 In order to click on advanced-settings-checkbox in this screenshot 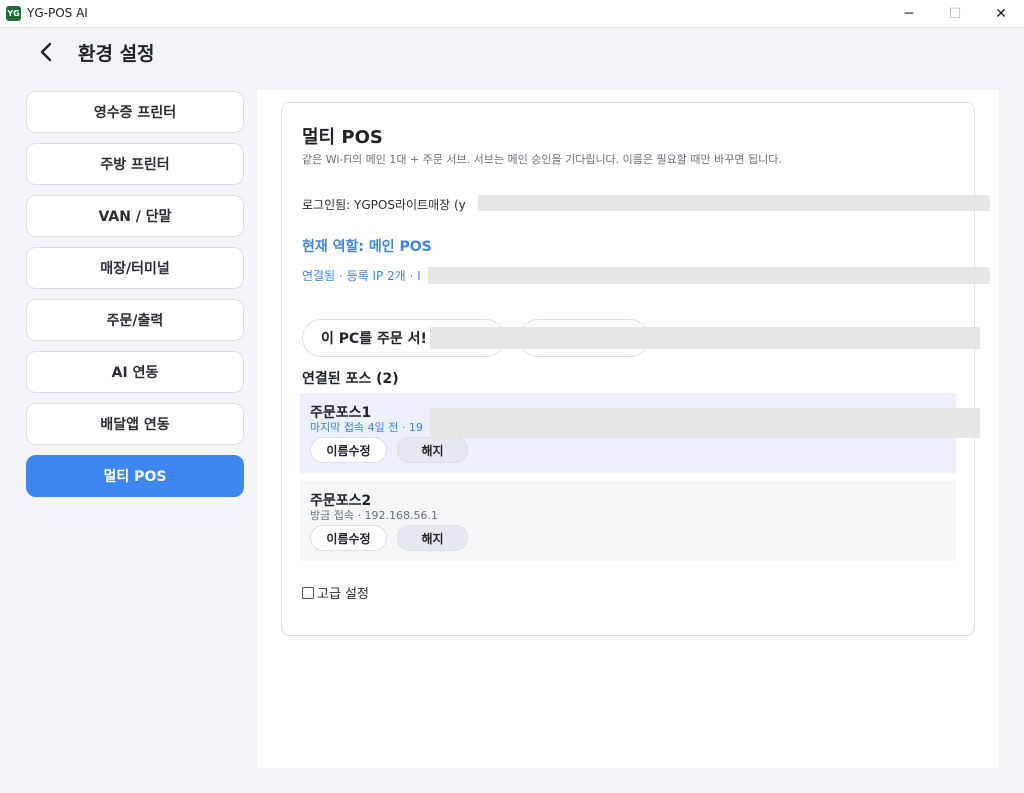, I will do `click(308, 592)`.